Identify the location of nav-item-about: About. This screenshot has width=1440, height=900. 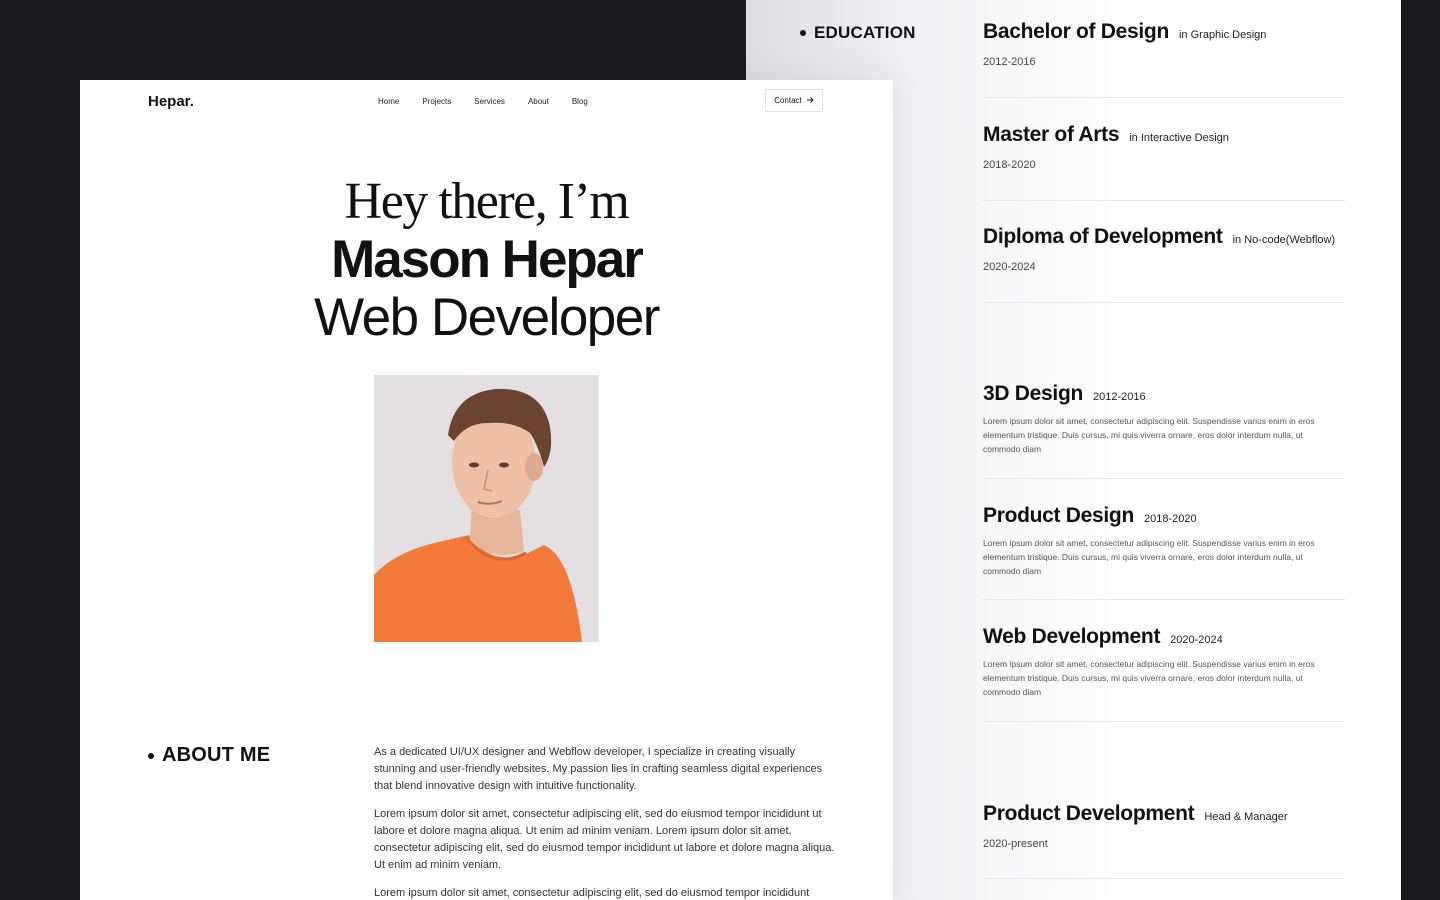
(538, 101).